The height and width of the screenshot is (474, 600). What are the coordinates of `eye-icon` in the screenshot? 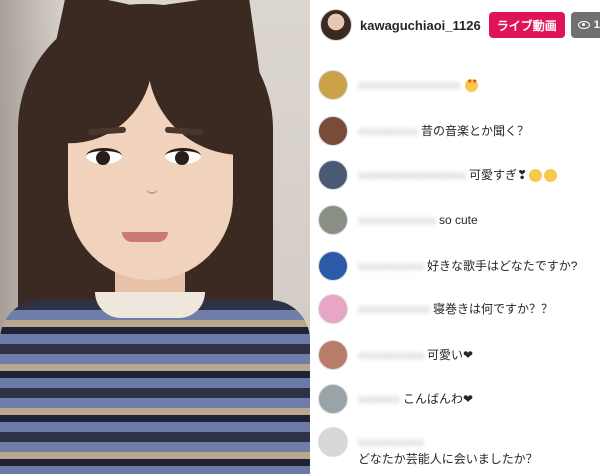 It's located at (583, 25).